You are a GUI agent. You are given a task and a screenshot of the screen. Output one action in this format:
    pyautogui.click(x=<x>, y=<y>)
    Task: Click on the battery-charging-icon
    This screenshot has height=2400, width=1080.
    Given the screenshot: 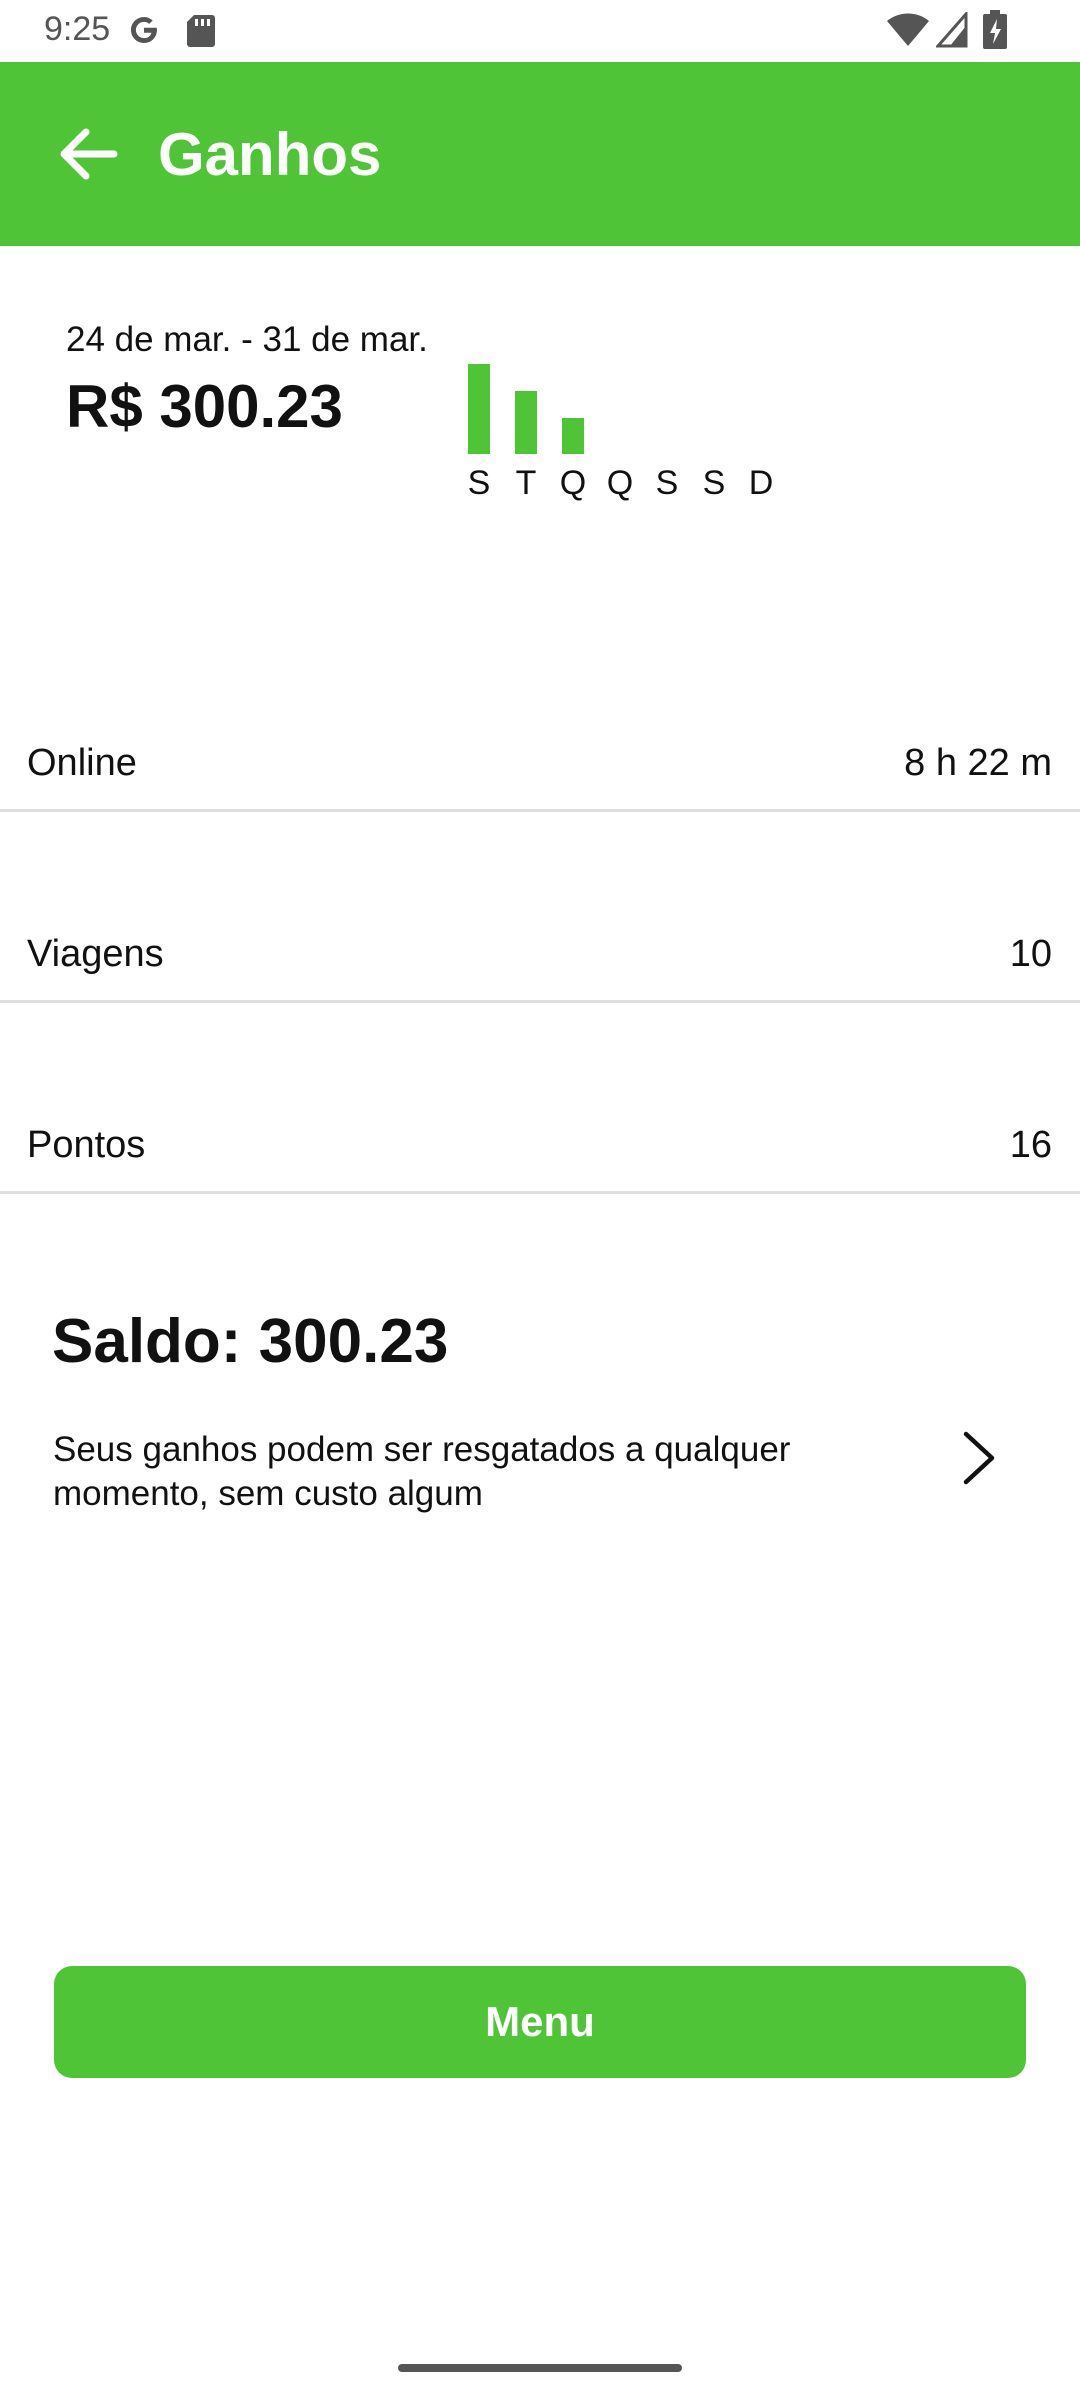 What is the action you would take?
    pyautogui.click(x=995, y=29)
    